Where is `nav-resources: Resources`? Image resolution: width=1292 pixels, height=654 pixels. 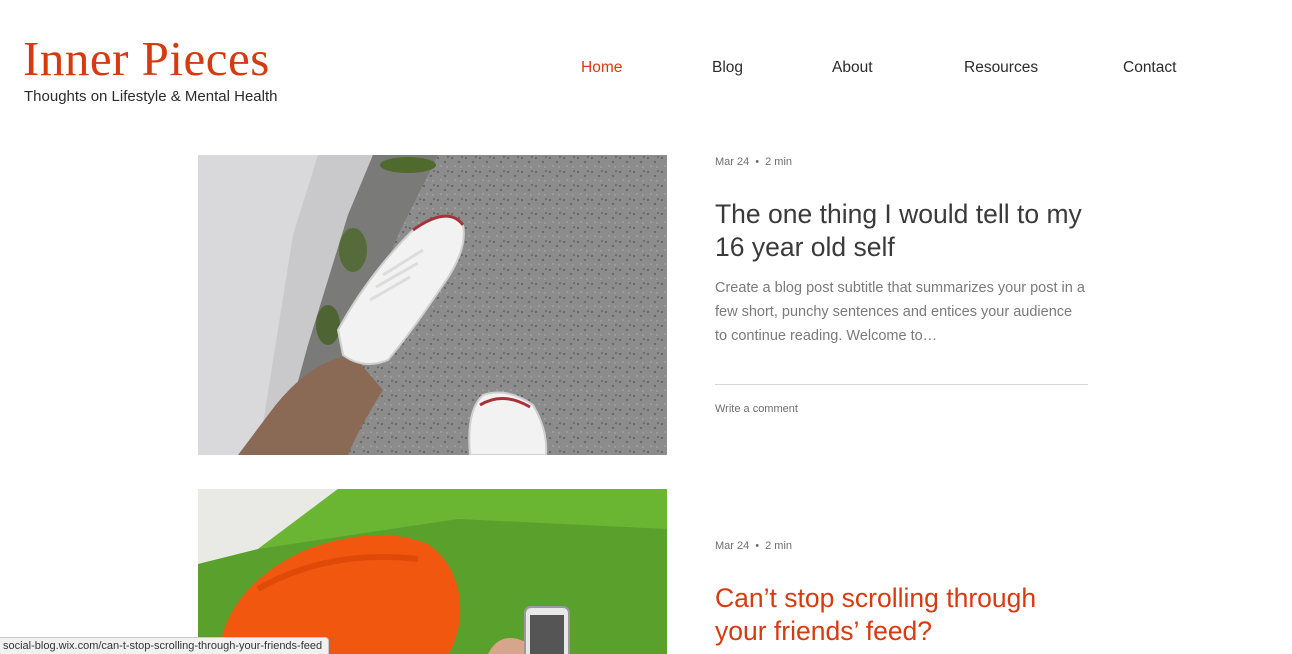
nav-resources: Resources is located at coordinates (1001, 68).